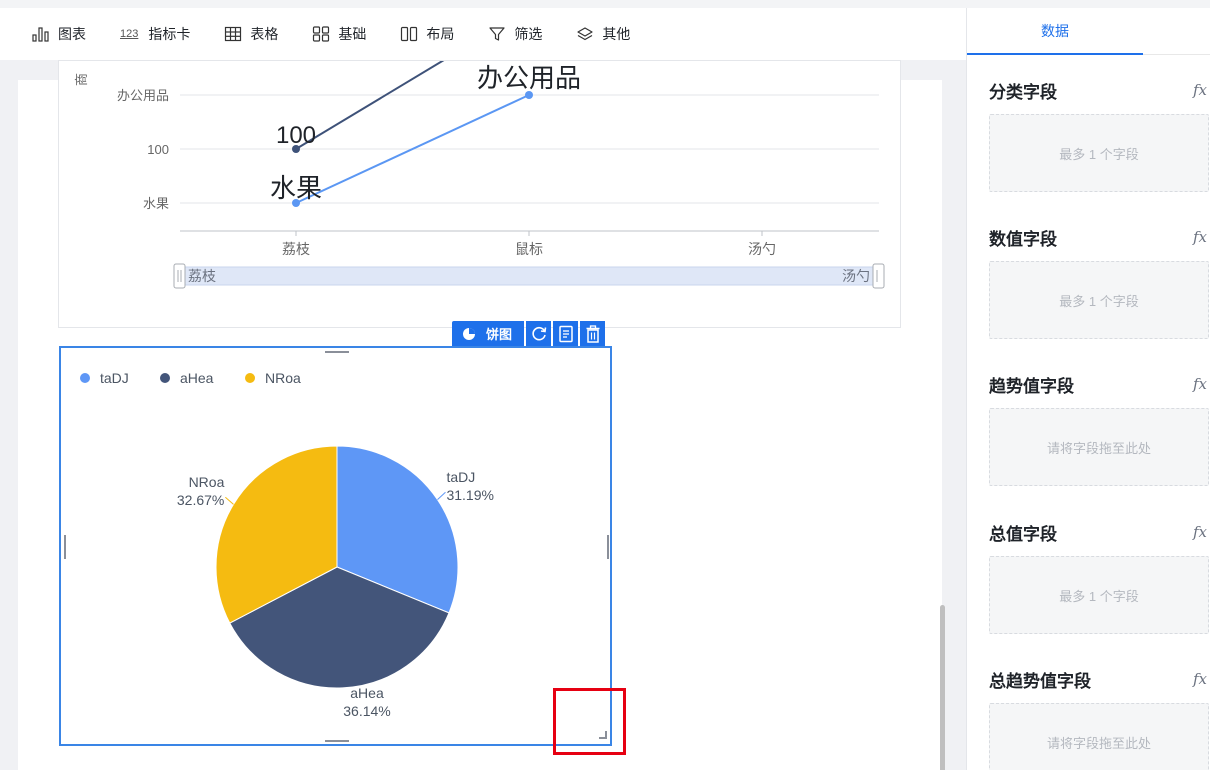 The image size is (1210, 770). Describe the element at coordinates (296, 188) in the screenshot. I see `data-label: 水果` at that location.